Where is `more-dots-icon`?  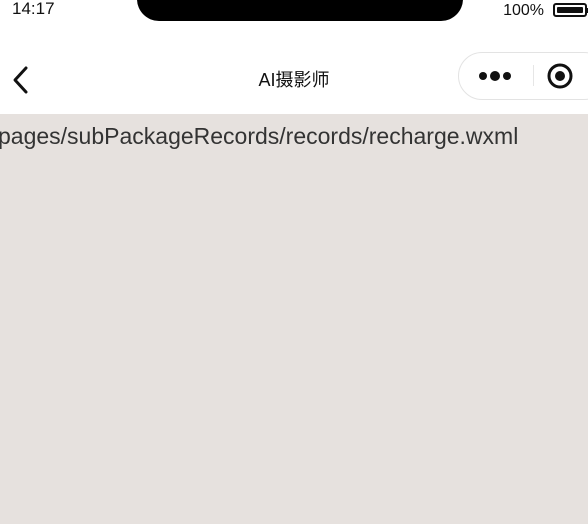
more-dots-icon is located at coordinates (495, 75).